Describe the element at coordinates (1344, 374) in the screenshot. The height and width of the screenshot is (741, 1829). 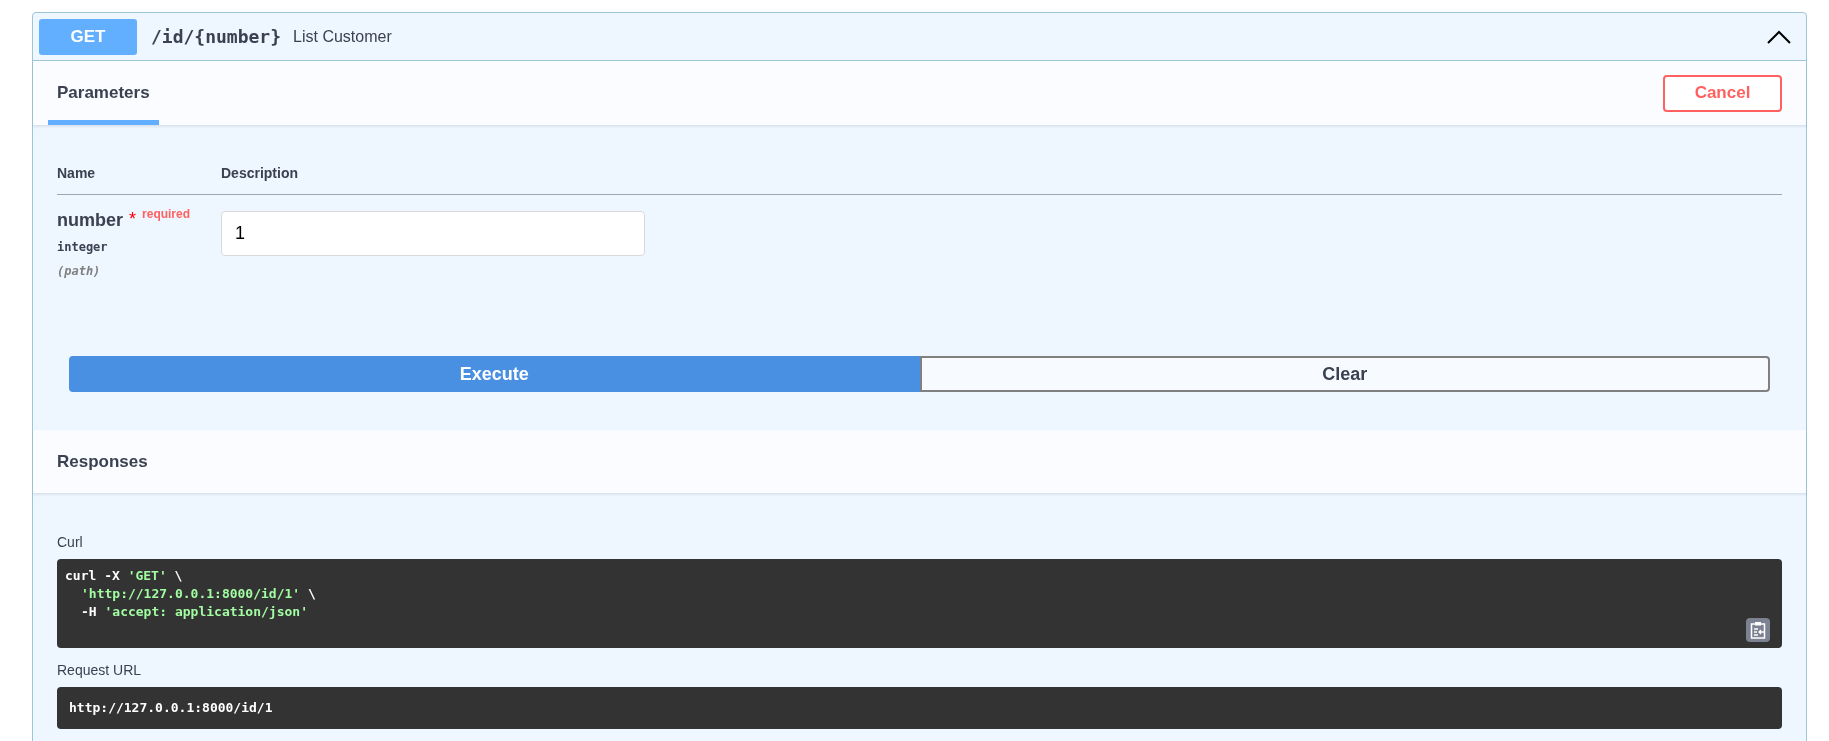
I see `clear-button: Clear` at that location.